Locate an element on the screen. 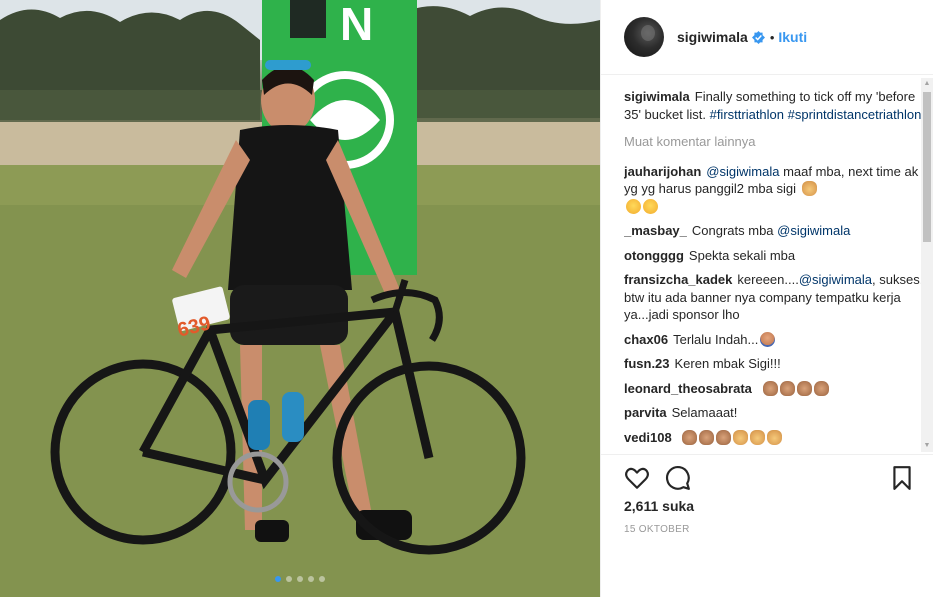 This screenshot has width=933, height=597. comment: fusn.23 Keren mbak Sigi!!! is located at coordinates (774, 364).